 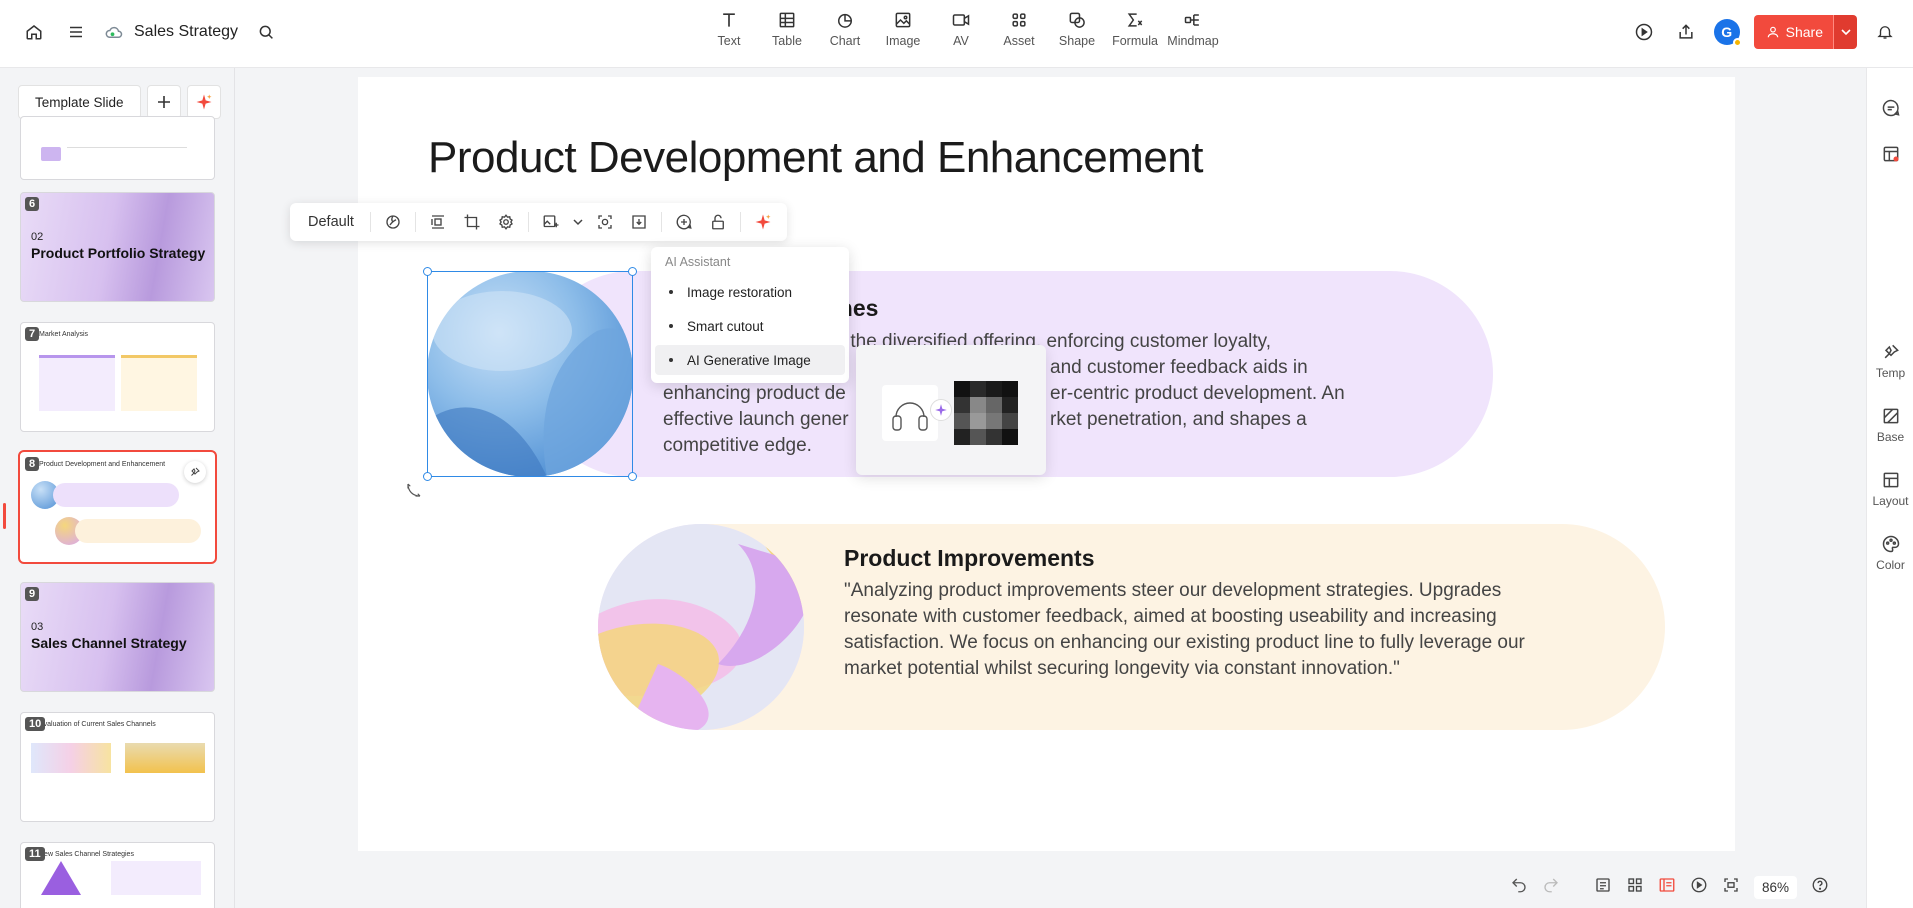 I want to click on slide-thumbnail: 7 Market Analysis, so click(x=117, y=377).